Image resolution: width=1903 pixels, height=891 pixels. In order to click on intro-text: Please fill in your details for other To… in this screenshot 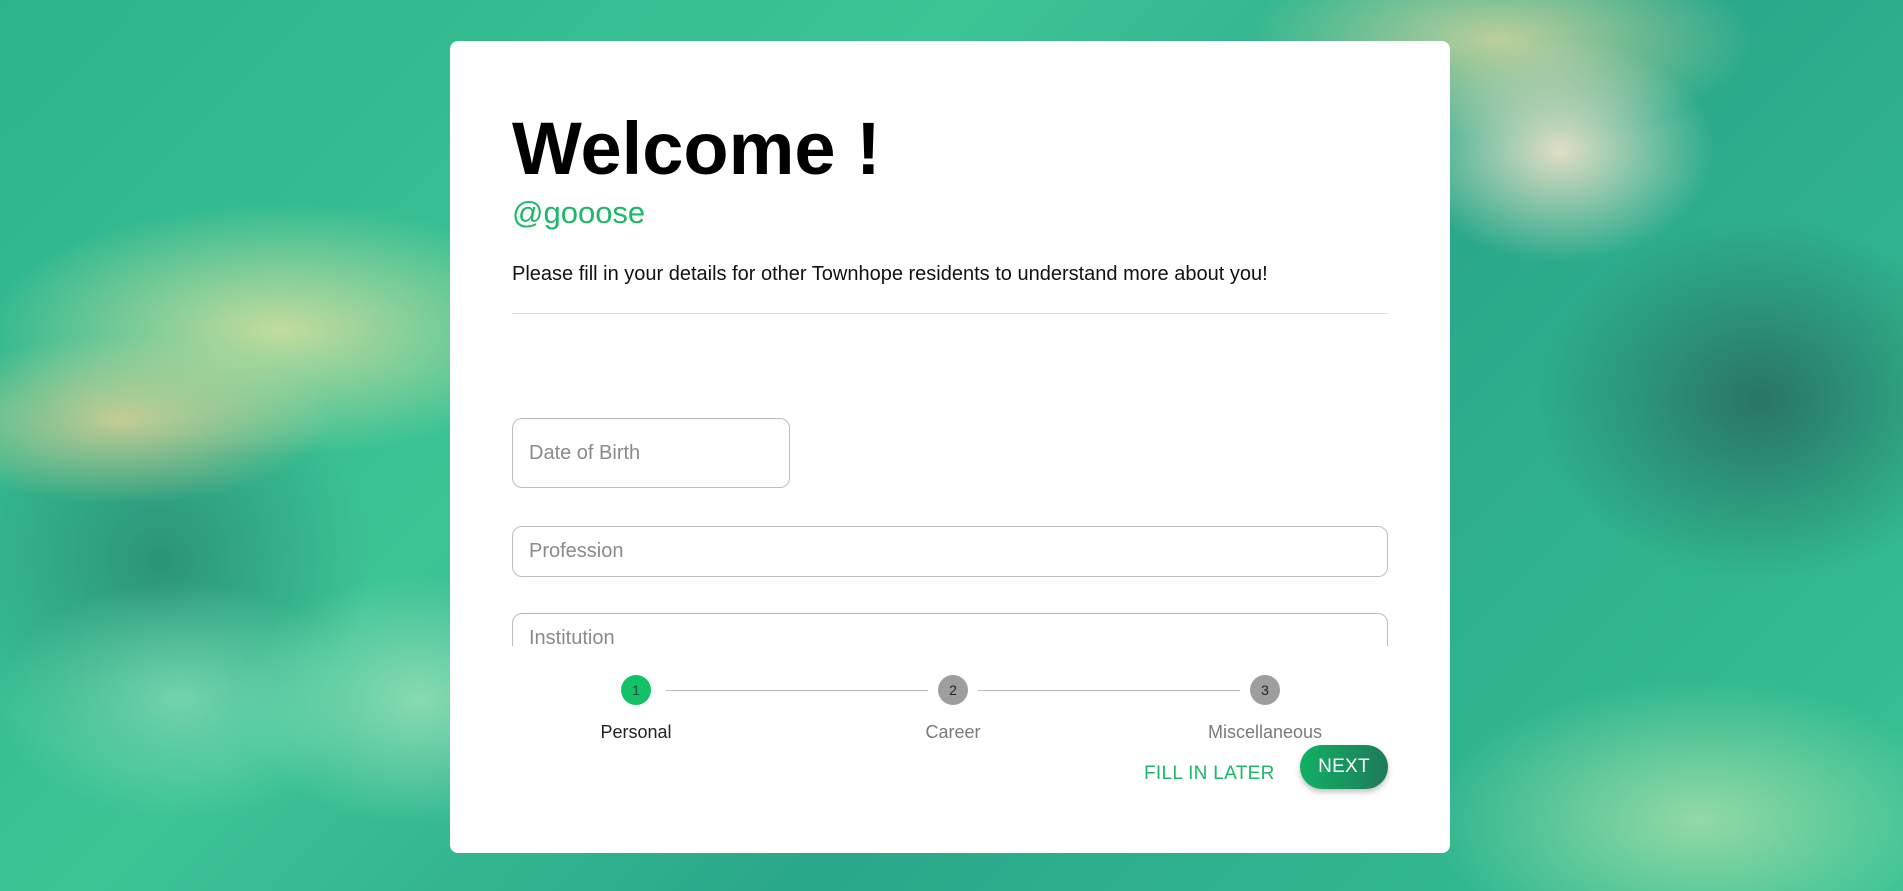, I will do `click(890, 274)`.